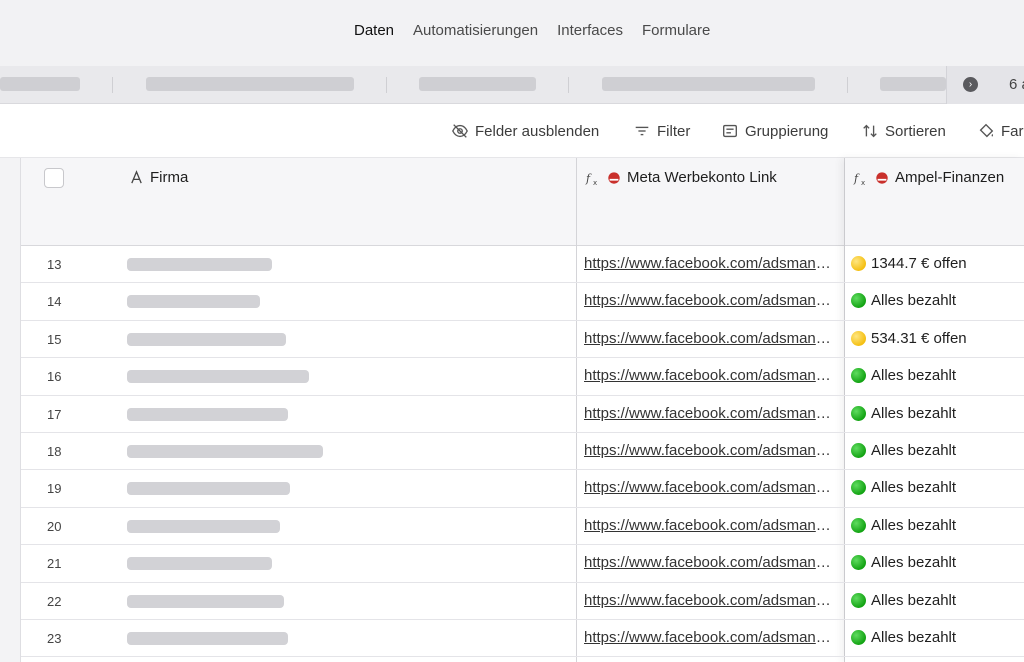 The width and height of the screenshot is (1024, 662). What do you see at coordinates (374, 30) in the screenshot?
I see `tab-daten: Daten` at bounding box center [374, 30].